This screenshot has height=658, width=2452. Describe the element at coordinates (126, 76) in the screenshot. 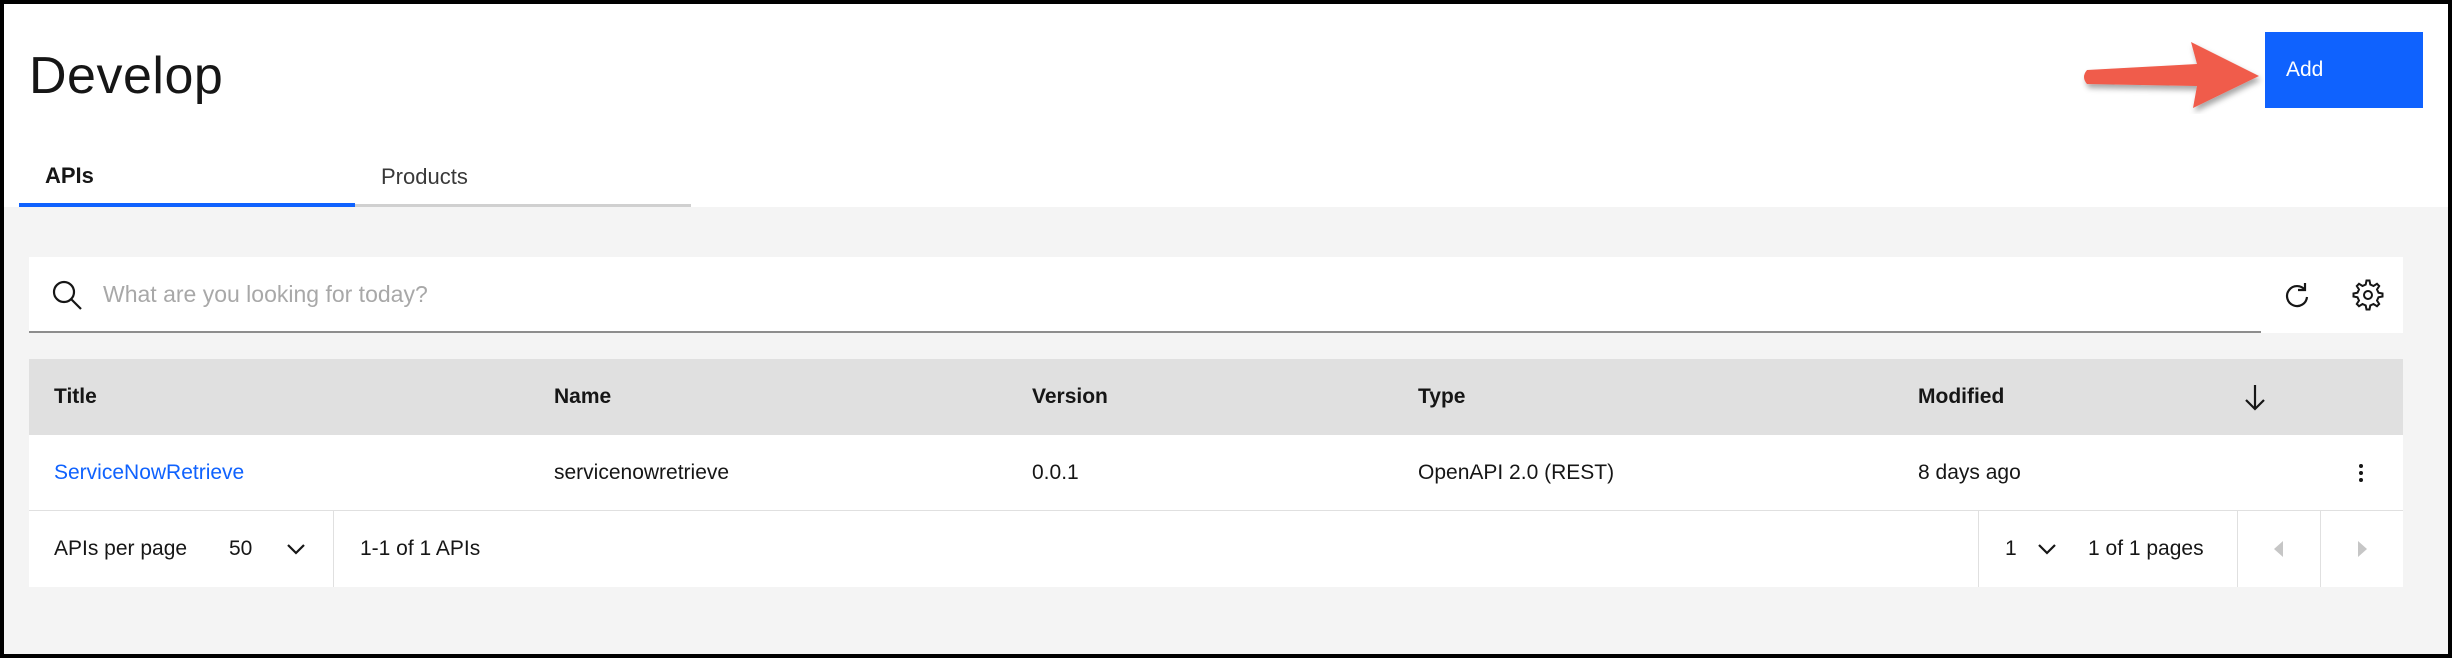

I see `page-title: Develop` at that location.